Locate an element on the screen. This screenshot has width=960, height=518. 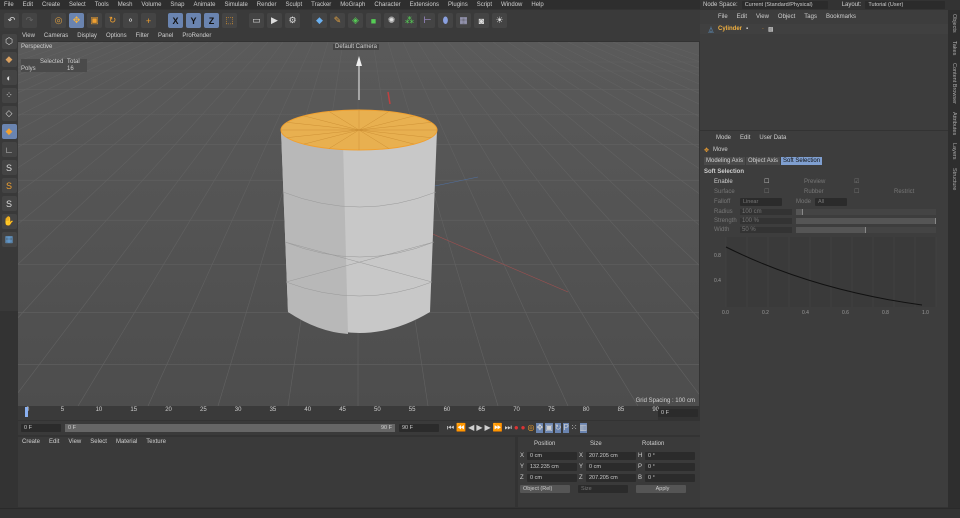
playhead is located at coordinates (26, 412).